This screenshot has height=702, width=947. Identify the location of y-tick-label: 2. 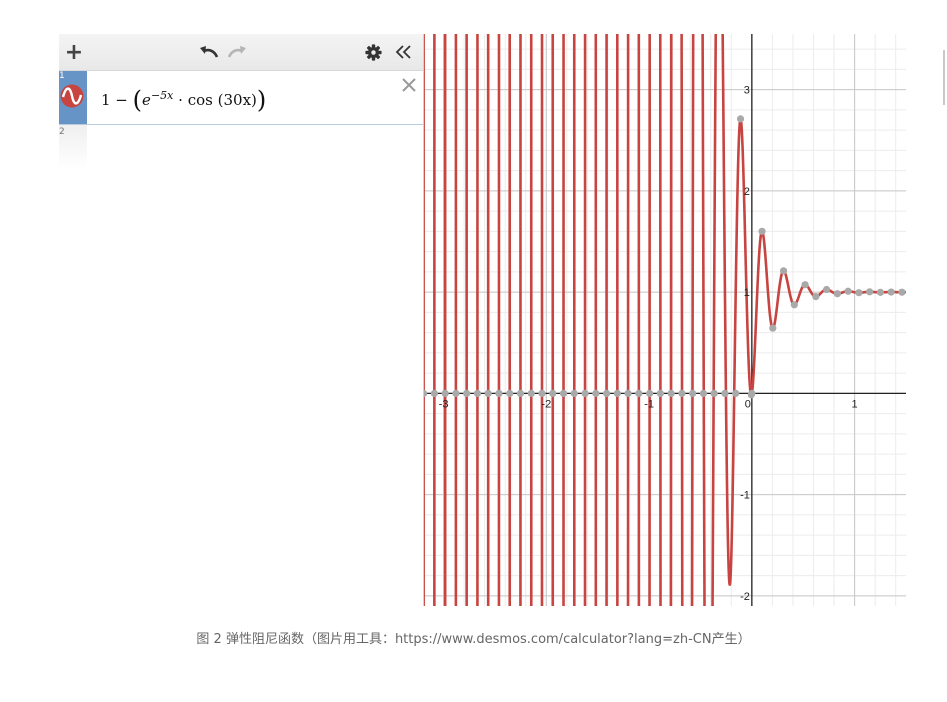
(747, 192).